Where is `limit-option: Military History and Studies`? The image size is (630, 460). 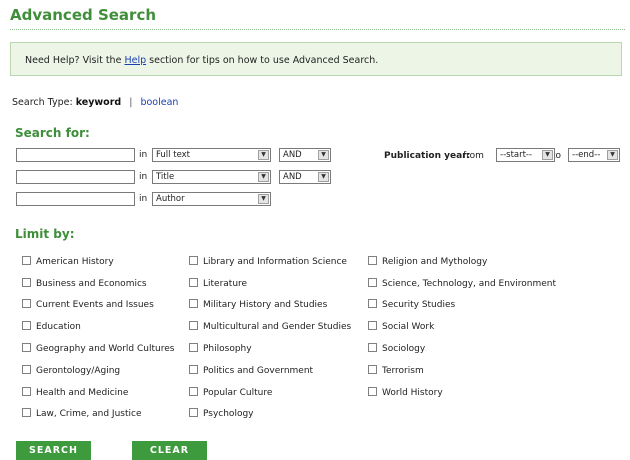
limit-option: Military History and Studies is located at coordinates (258, 304).